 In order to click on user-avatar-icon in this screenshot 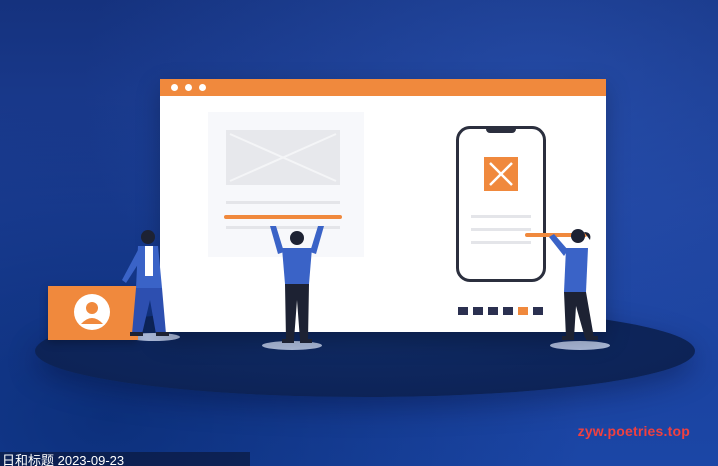, I will do `click(92, 312)`.